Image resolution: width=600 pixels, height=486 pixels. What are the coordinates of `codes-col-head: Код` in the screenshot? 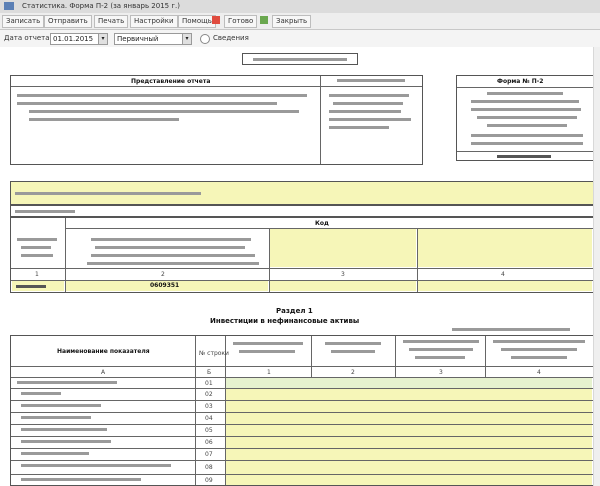 It's located at (322, 223).